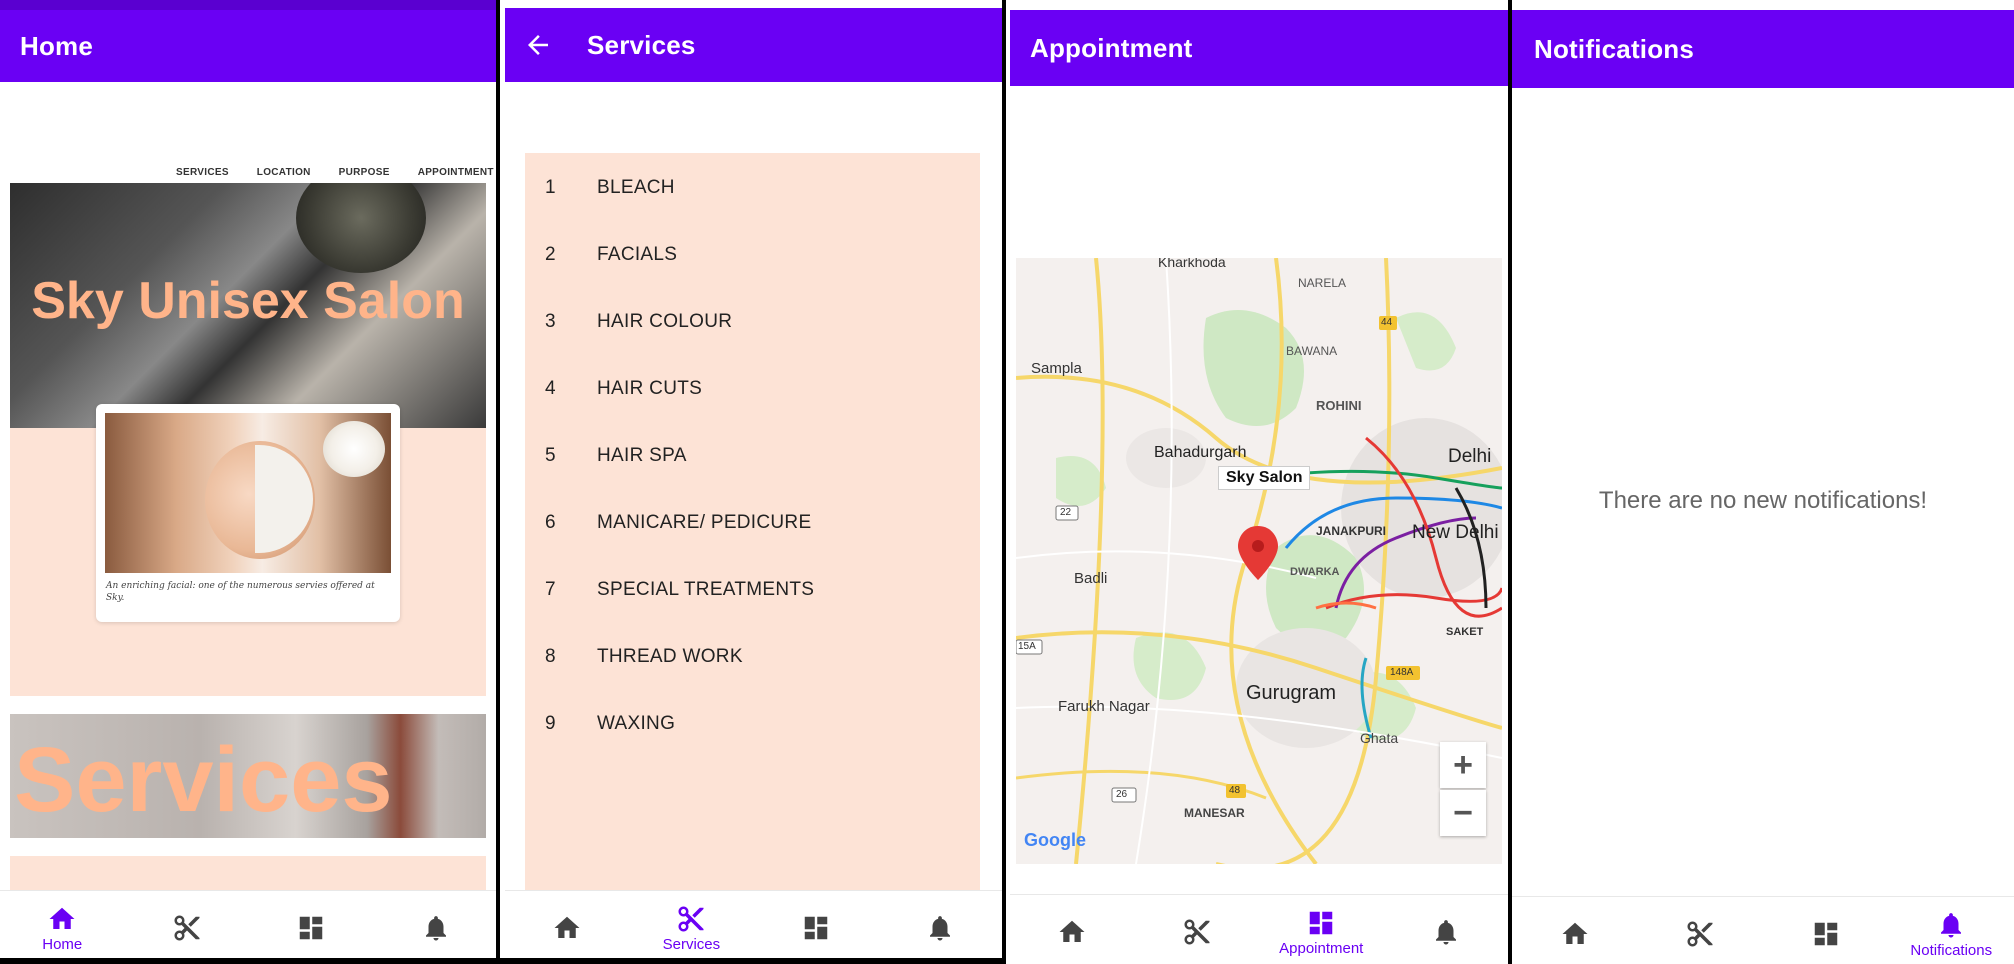  I want to click on list-item: 5 HAIR SPA, so click(752, 456).